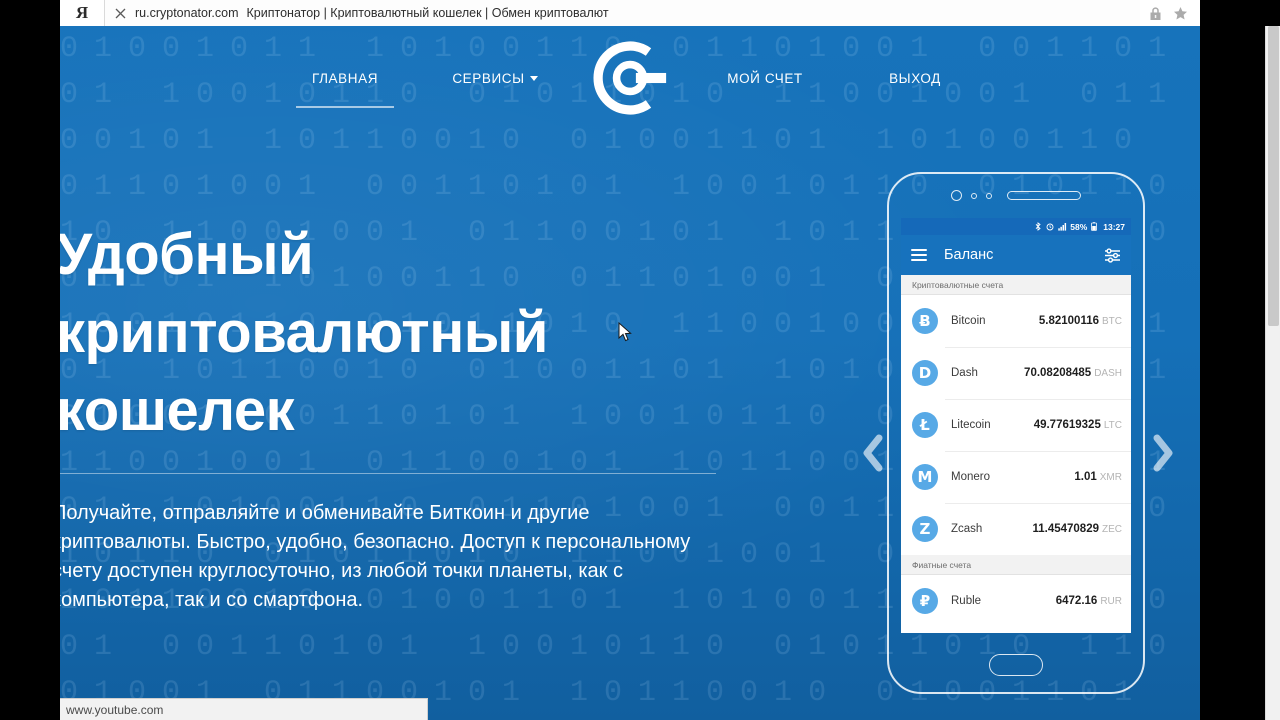  I want to click on signal-icon, so click(1062, 226).